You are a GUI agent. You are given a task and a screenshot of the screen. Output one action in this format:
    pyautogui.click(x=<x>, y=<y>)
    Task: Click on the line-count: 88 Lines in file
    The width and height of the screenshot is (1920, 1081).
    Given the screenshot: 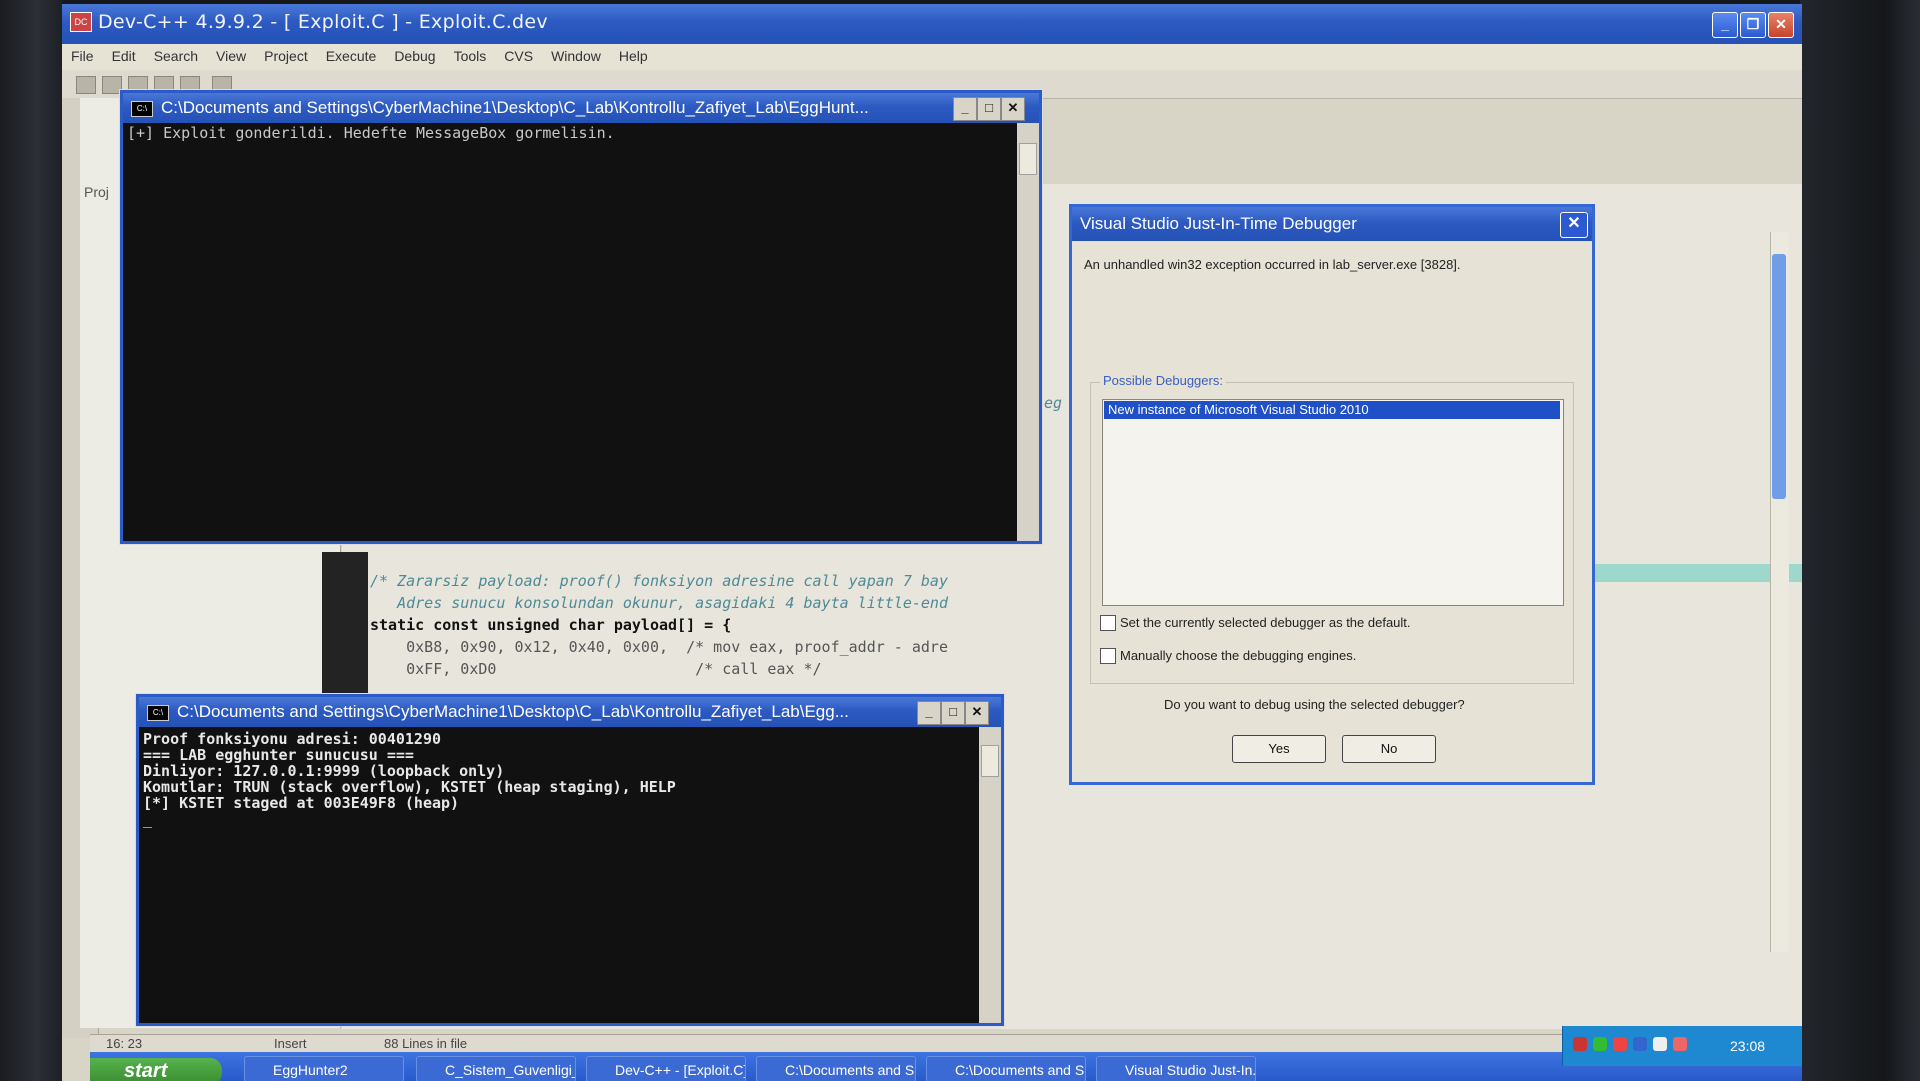 What is the action you would take?
    pyautogui.click(x=426, y=1043)
    